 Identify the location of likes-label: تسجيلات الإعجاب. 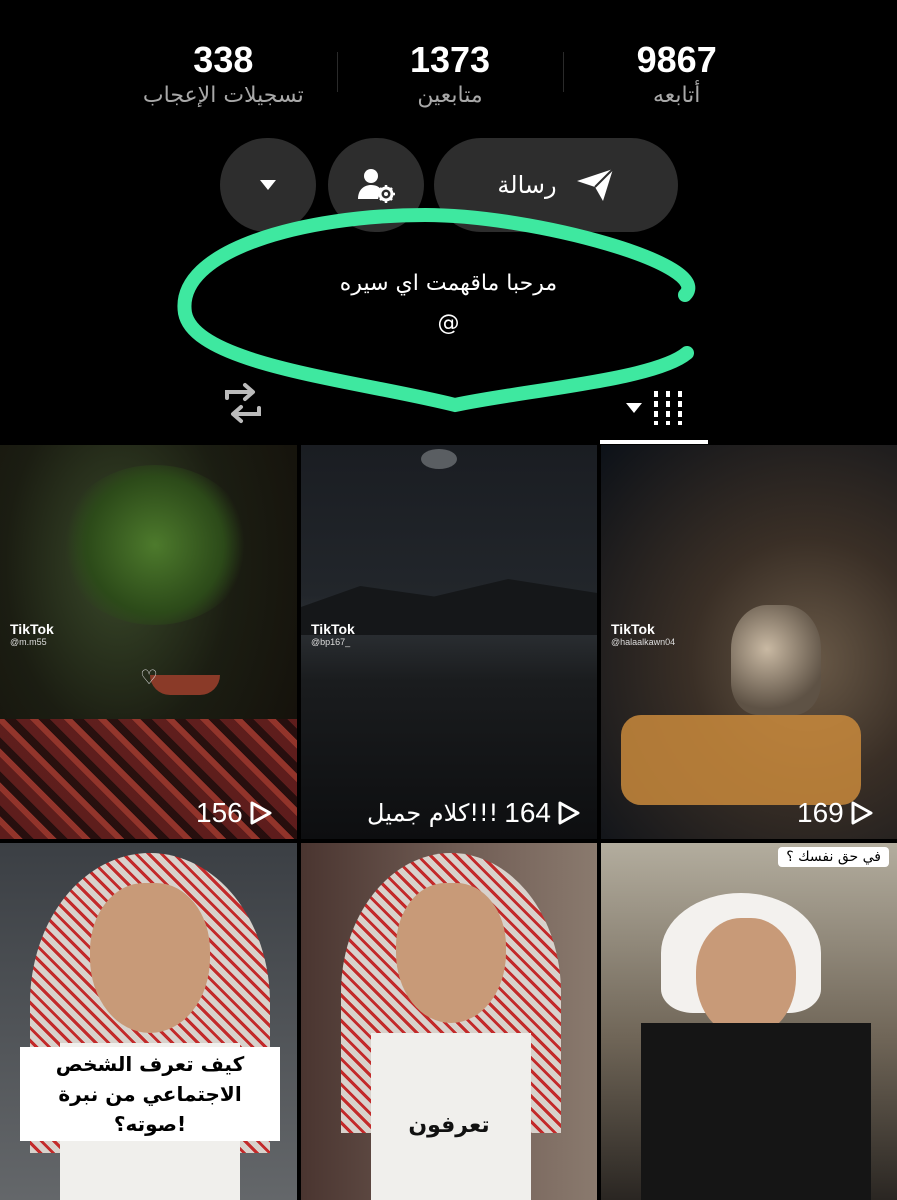
(223, 95).